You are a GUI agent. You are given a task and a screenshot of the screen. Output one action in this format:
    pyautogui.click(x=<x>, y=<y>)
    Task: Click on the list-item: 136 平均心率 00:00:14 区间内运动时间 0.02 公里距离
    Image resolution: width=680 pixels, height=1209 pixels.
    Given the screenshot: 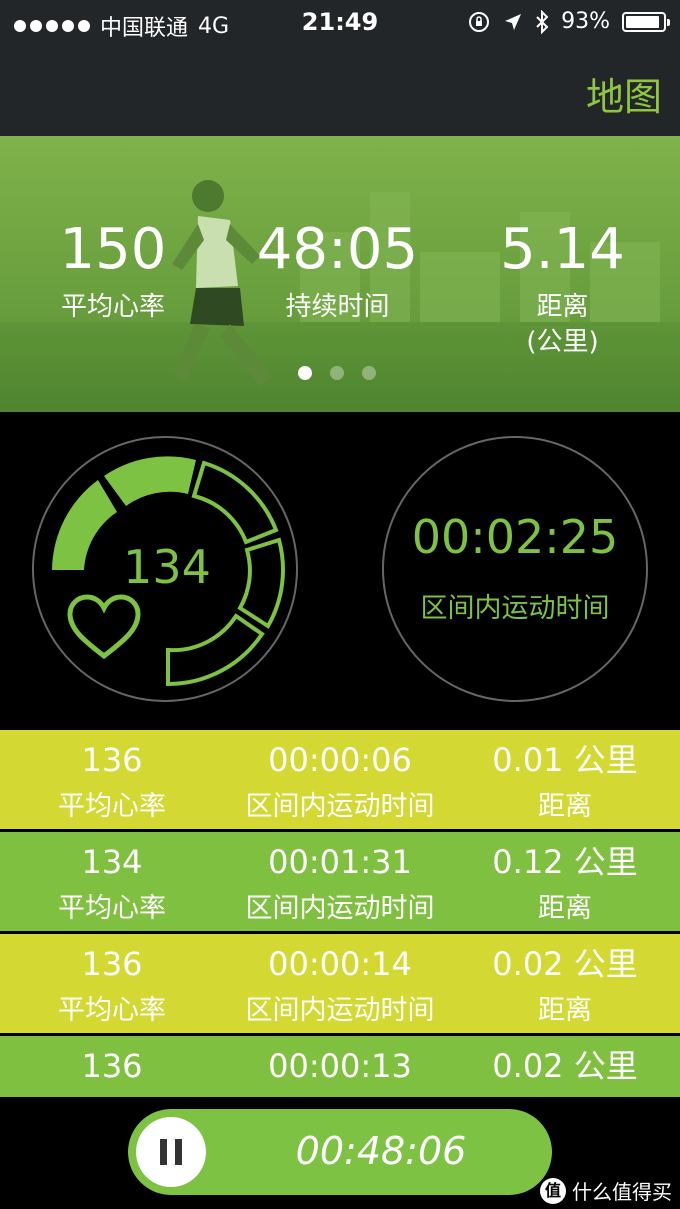 What is the action you would take?
    pyautogui.click(x=340, y=983)
    